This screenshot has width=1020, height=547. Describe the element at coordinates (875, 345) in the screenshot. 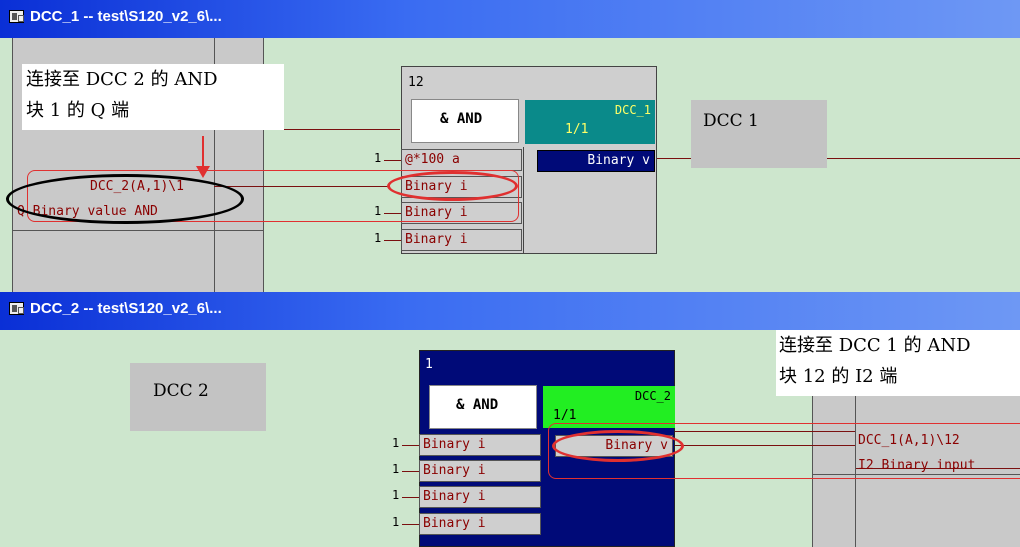

I see `annotation-note-line1: 连接至 DCC 1 的 AND` at that location.